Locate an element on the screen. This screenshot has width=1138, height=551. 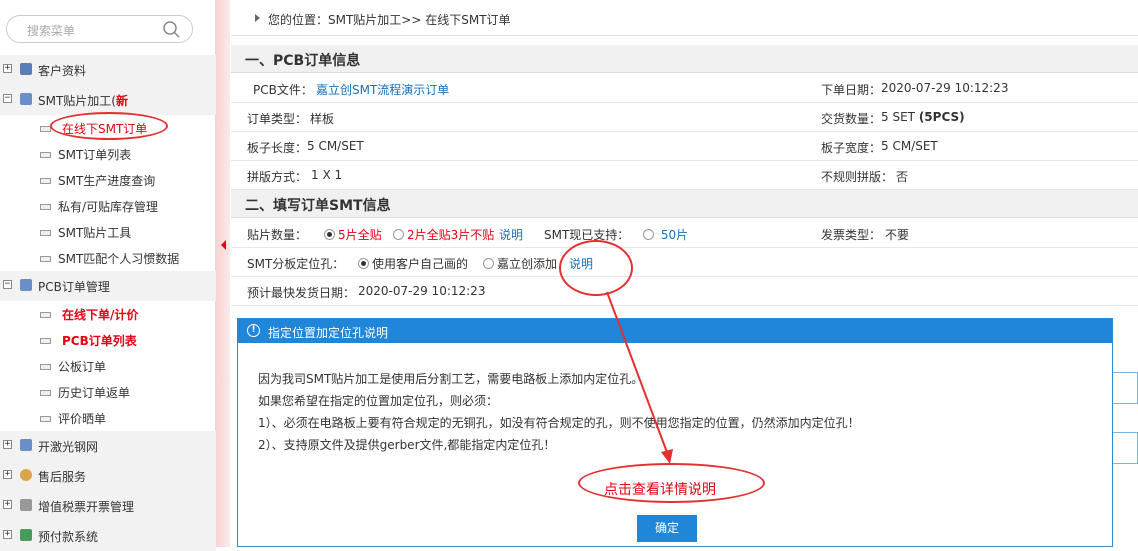
row-panel: 拼版方式： 1 X 1 不规则拼版： 否 is located at coordinates (684, 175).